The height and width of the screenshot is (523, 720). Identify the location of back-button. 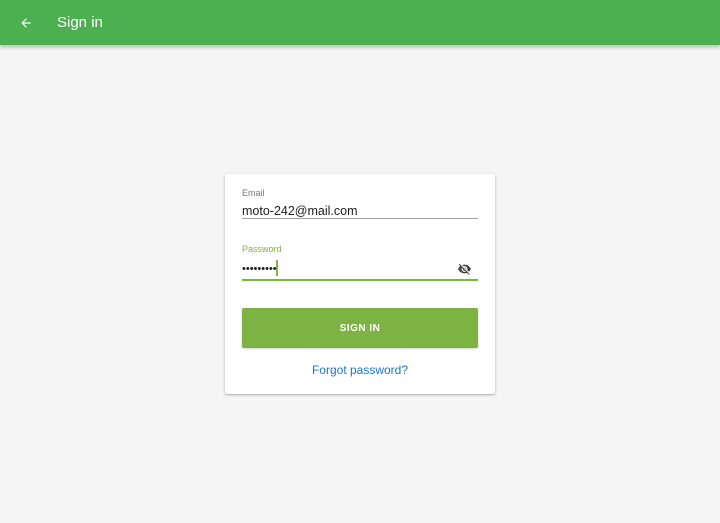
(26, 23).